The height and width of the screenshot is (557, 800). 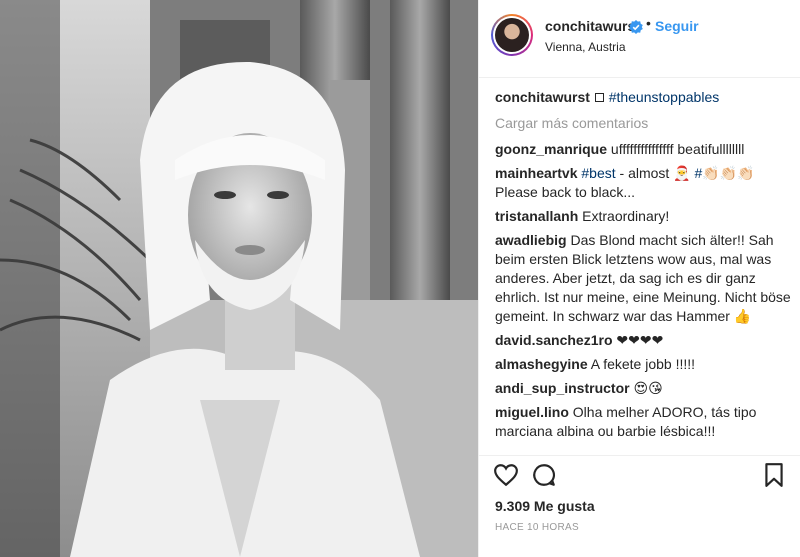 What do you see at coordinates (544, 475) in the screenshot?
I see `comment-bubble-icon` at bounding box center [544, 475].